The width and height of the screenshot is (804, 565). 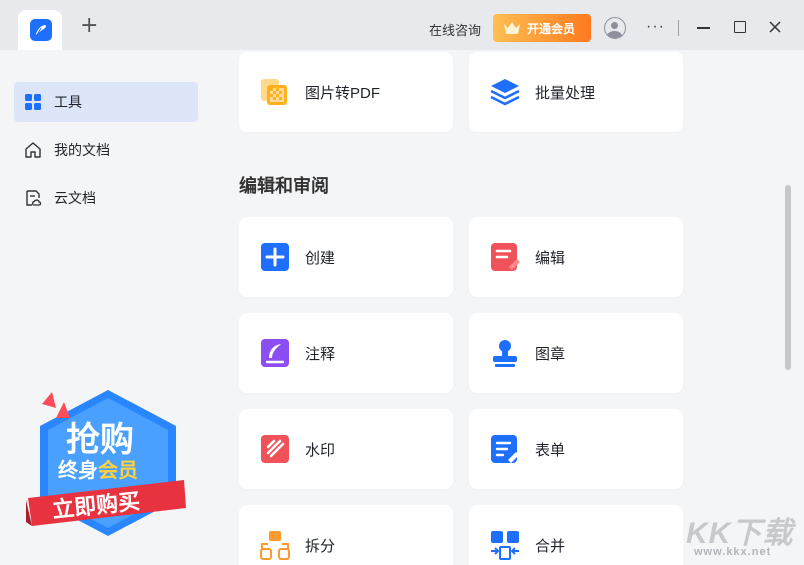 I want to click on promo-line2a: 终身, so click(x=78, y=471).